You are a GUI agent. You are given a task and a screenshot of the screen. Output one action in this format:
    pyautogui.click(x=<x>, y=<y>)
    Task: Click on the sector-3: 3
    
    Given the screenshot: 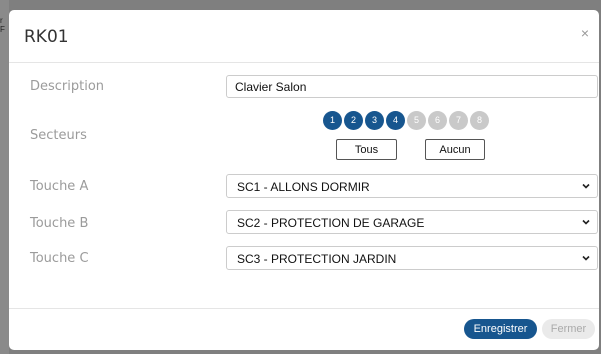 What is the action you would take?
    pyautogui.click(x=374, y=120)
    